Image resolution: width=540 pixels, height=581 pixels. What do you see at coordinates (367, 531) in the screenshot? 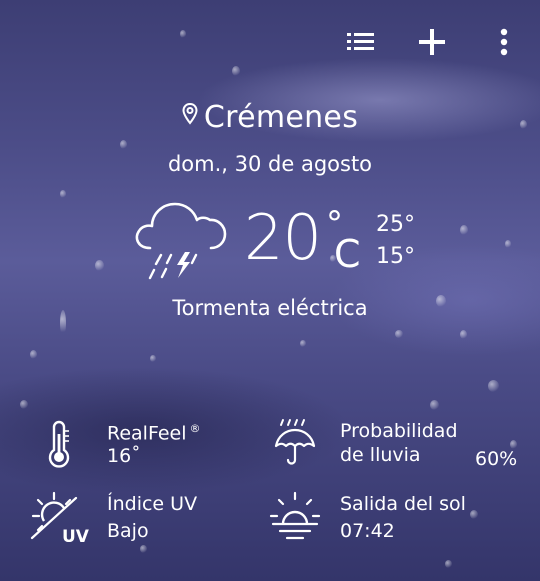
I see `sunrise-value: 07:42` at bounding box center [367, 531].